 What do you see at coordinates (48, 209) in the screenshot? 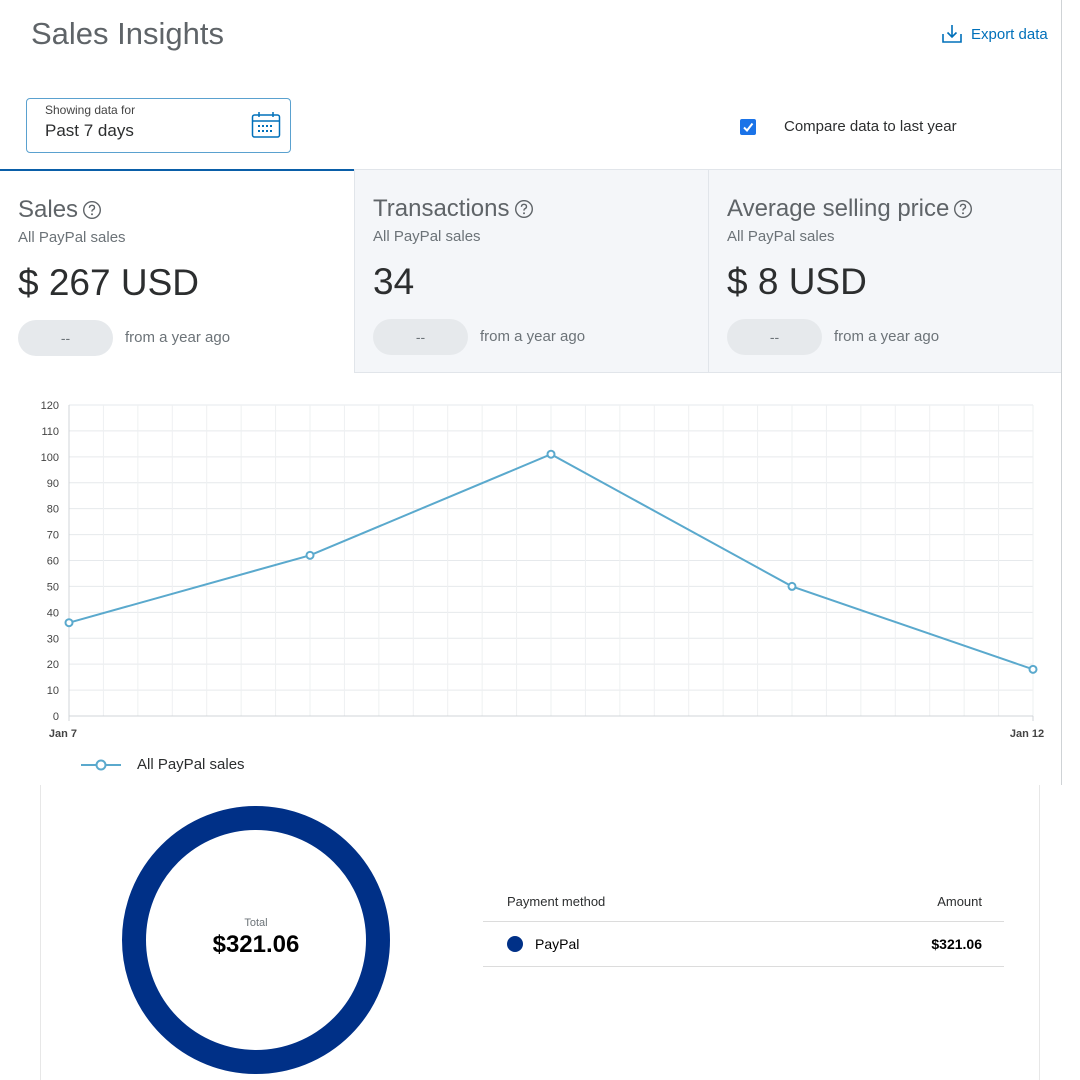
I see `card-title: Sales` at bounding box center [48, 209].